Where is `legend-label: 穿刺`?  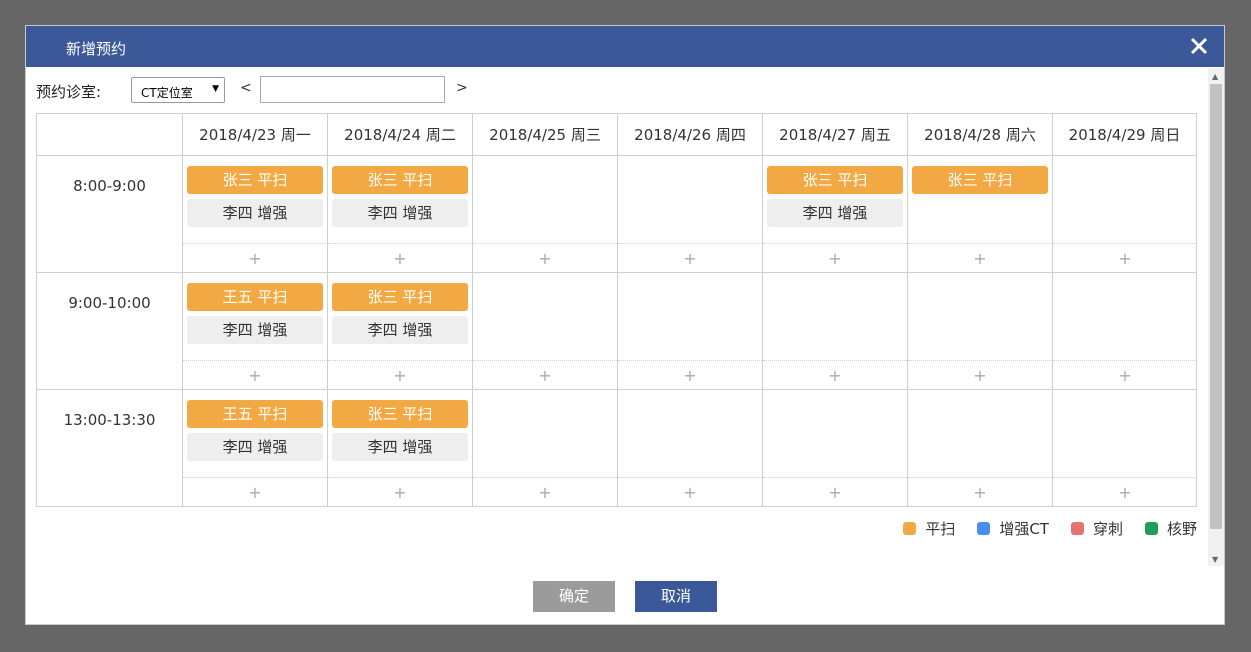 legend-label: 穿刺 is located at coordinates (1107, 529).